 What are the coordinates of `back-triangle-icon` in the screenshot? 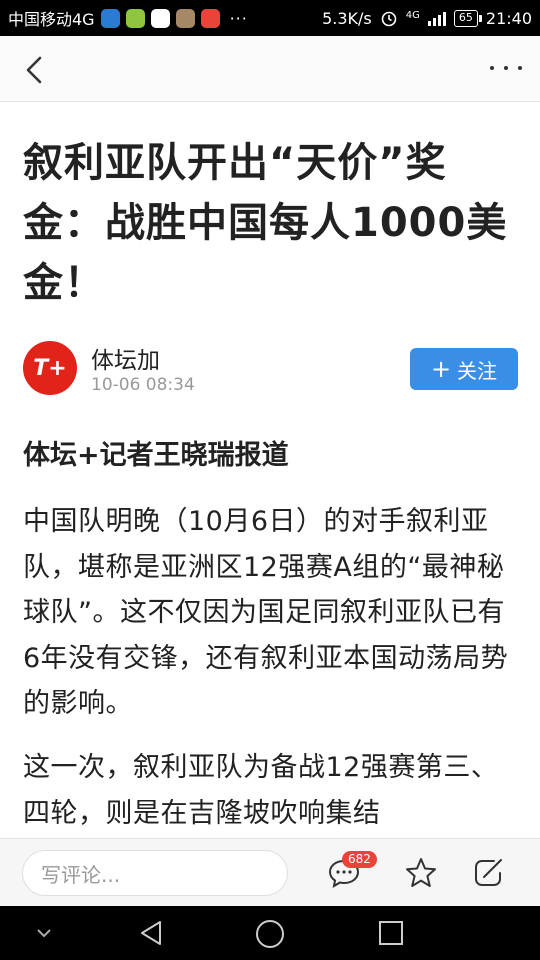 It's located at (151, 933).